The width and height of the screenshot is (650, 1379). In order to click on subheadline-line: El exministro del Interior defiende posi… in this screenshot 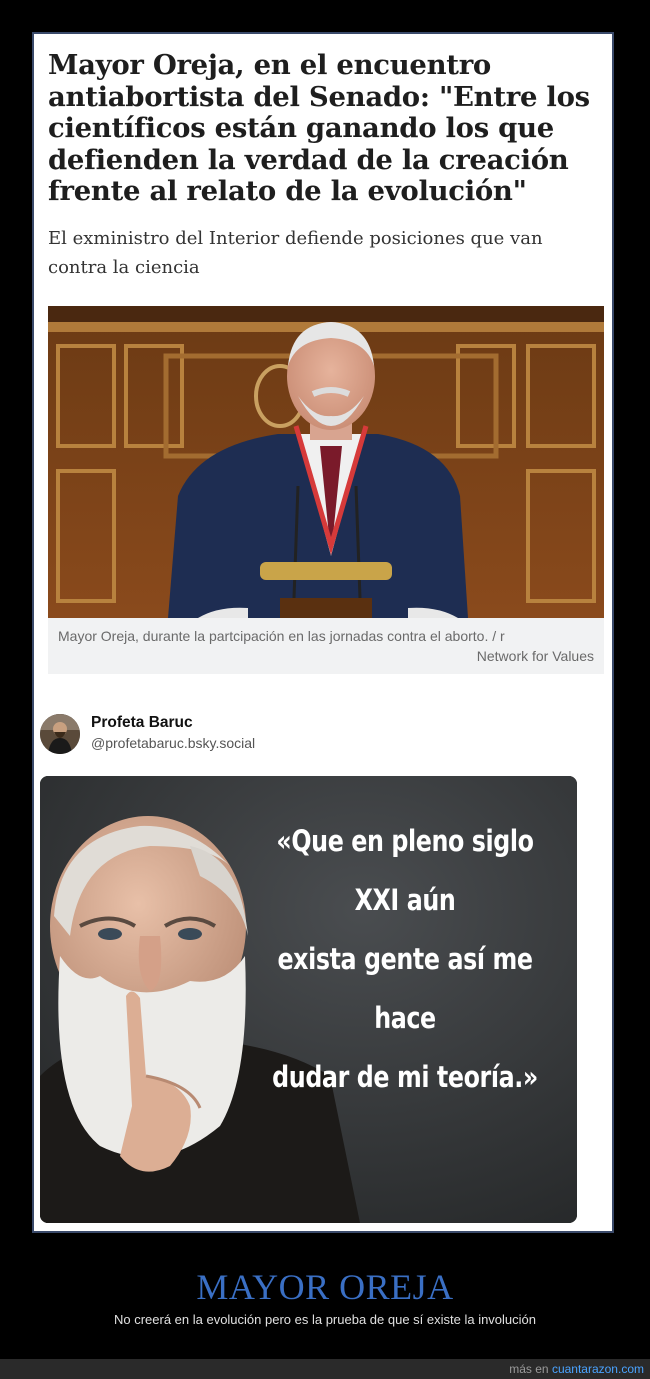, I will do `click(295, 238)`.